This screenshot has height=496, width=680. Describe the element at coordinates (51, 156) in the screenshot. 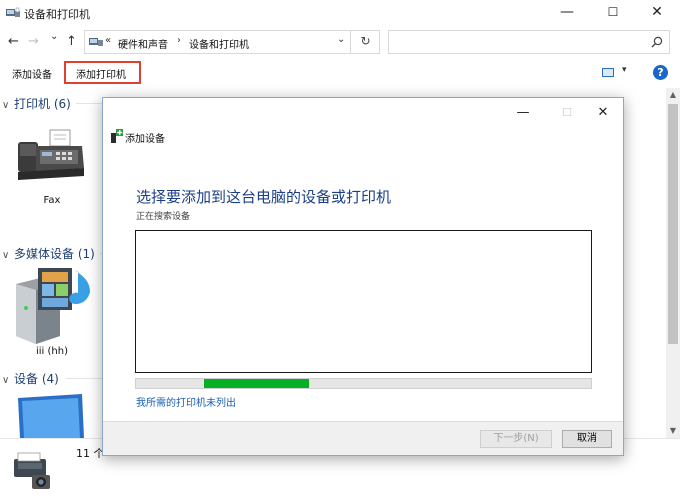

I see `fax-icon` at that location.